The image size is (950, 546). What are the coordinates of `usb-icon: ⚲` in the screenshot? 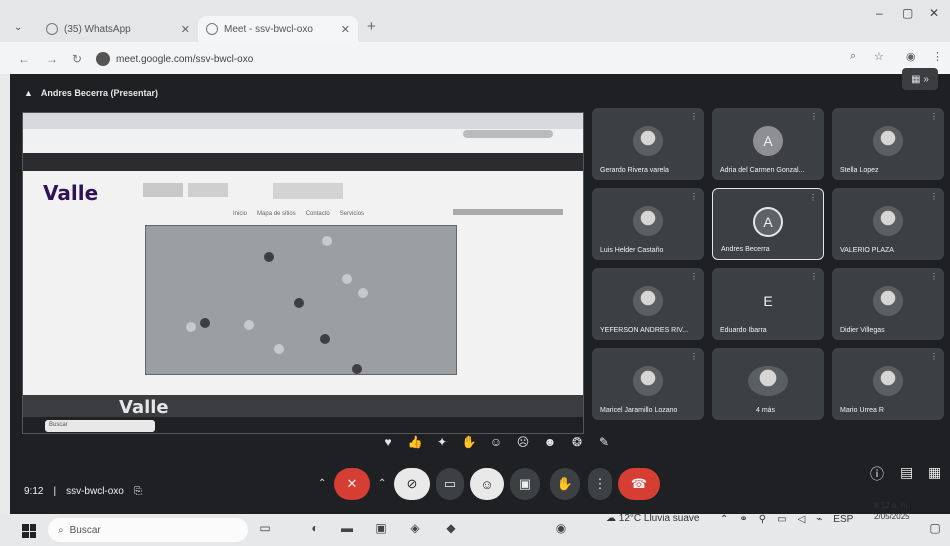 It's located at (762, 519).